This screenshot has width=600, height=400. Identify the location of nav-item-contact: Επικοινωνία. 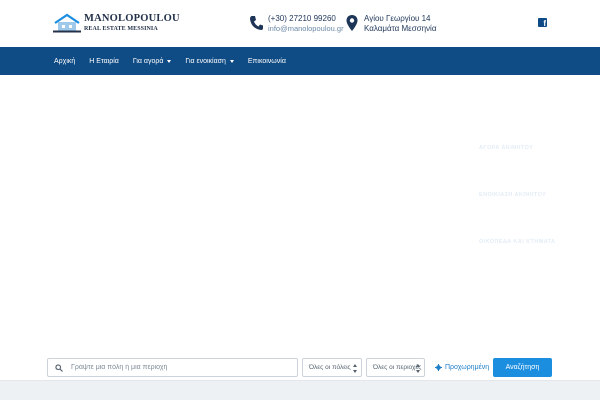
(267, 61).